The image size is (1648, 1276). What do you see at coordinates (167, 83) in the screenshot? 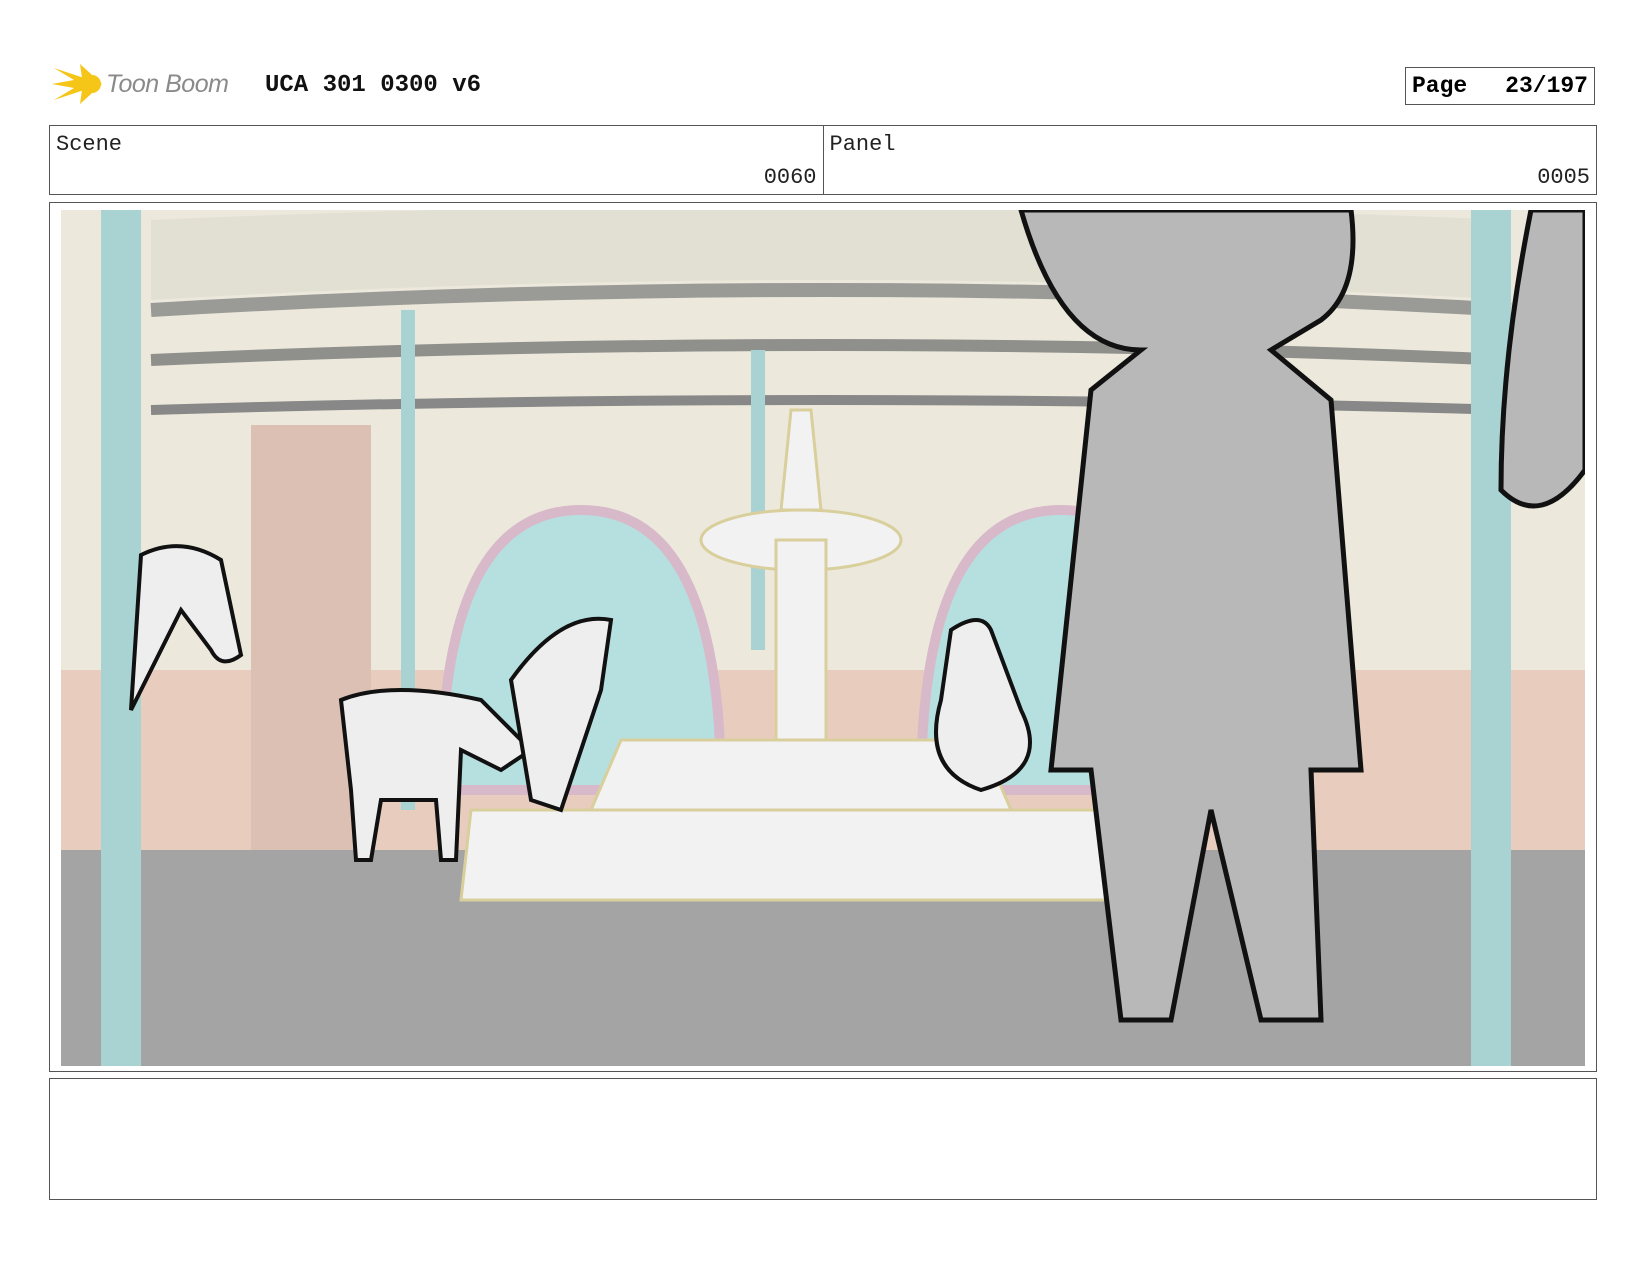
I see `logo-text: Toon Boom` at bounding box center [167, 83].